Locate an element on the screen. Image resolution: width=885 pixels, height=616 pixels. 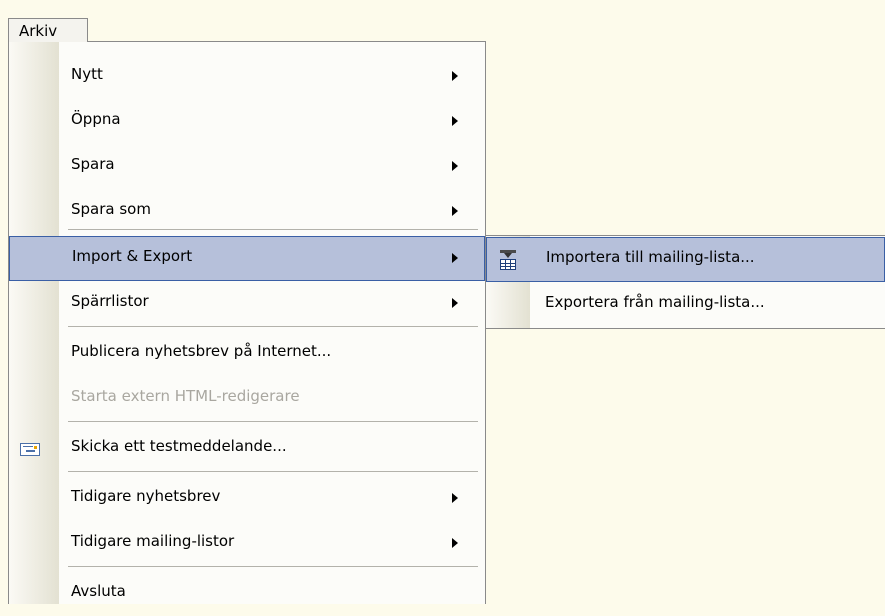
menu-item-sparrlistor: Spärrlistor is located at coordinates (247, 303).